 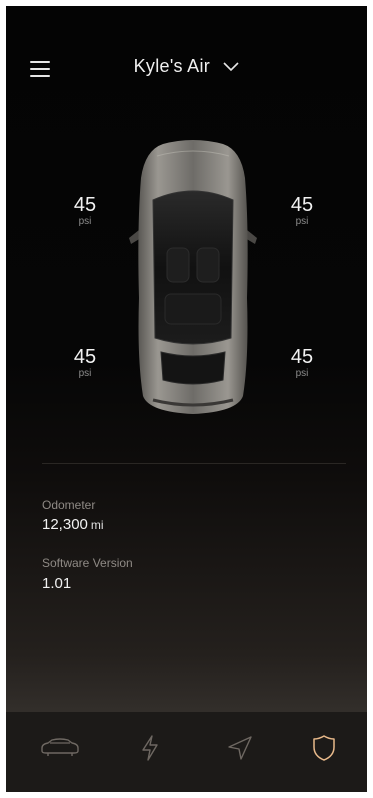 I want to click on tab-vehicle, so click(x=60, y=748).